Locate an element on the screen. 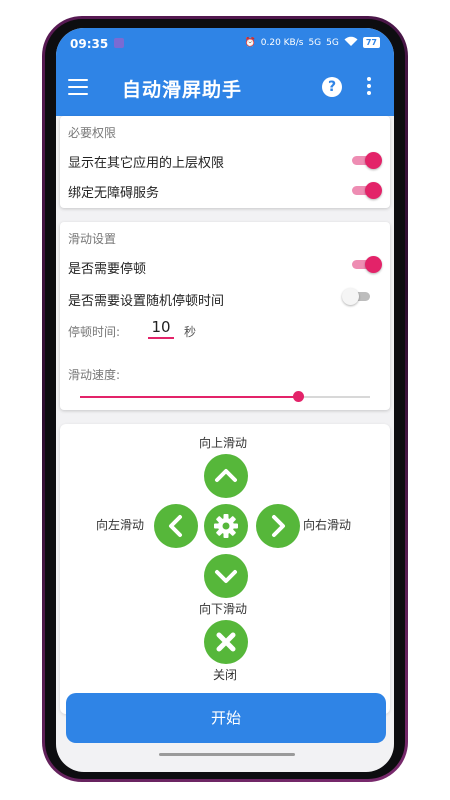 This screenshot has height=800, width=450. help-circle-icon: ? is located at coordinates (332, 87).